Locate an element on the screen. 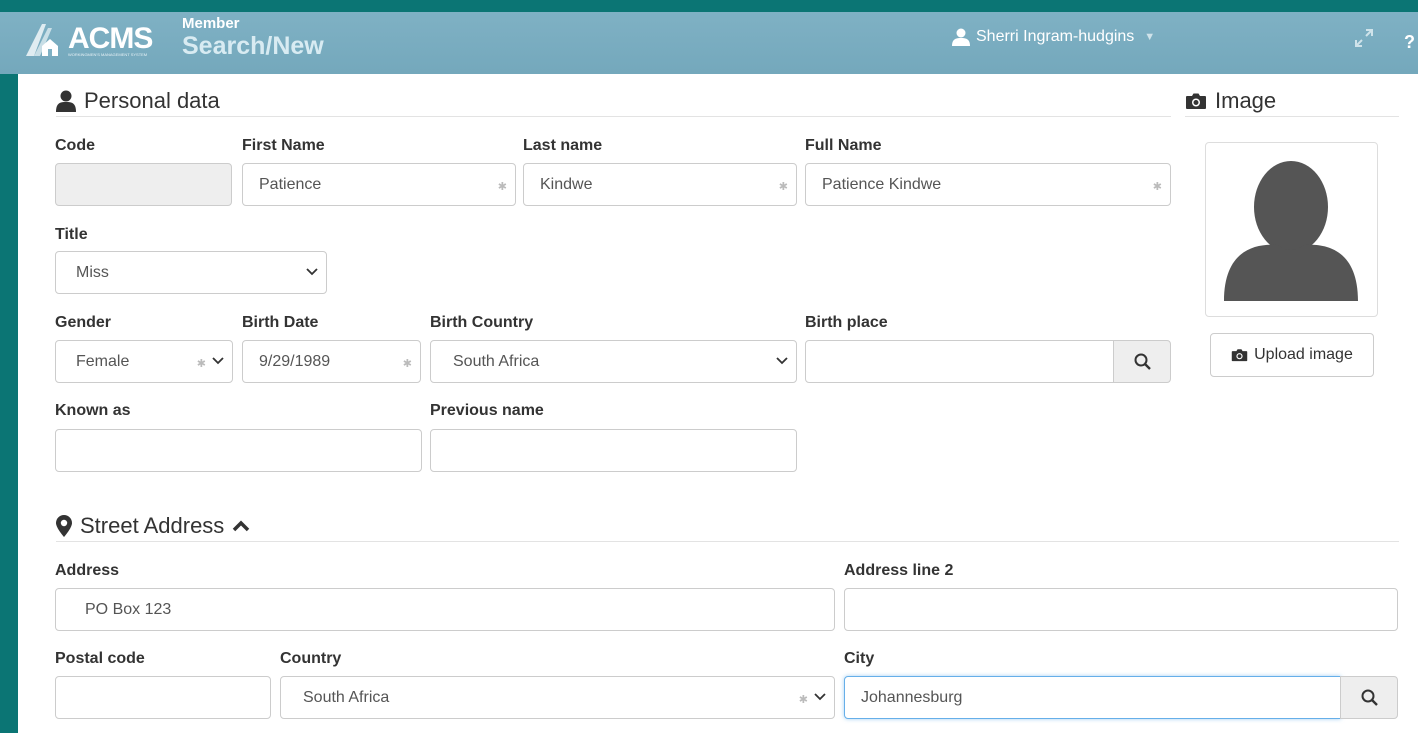 The width and height of the screenshot is (1418, 733). last-name-field: Kindwe ✱ is located at coordinates (660, 184).